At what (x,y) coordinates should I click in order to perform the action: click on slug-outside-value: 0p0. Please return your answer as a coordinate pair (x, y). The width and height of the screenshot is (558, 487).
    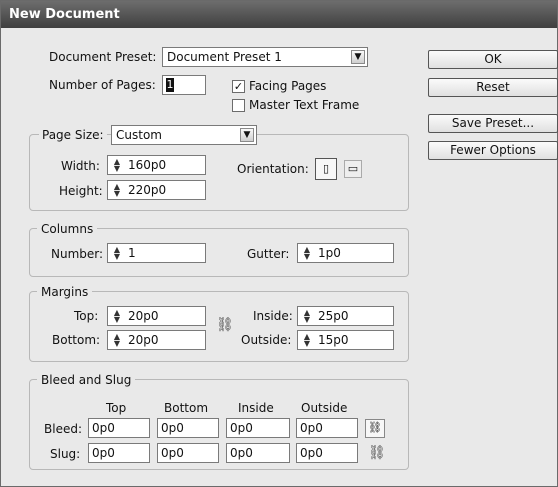
    Looking at the image, I should click on (311, 453).